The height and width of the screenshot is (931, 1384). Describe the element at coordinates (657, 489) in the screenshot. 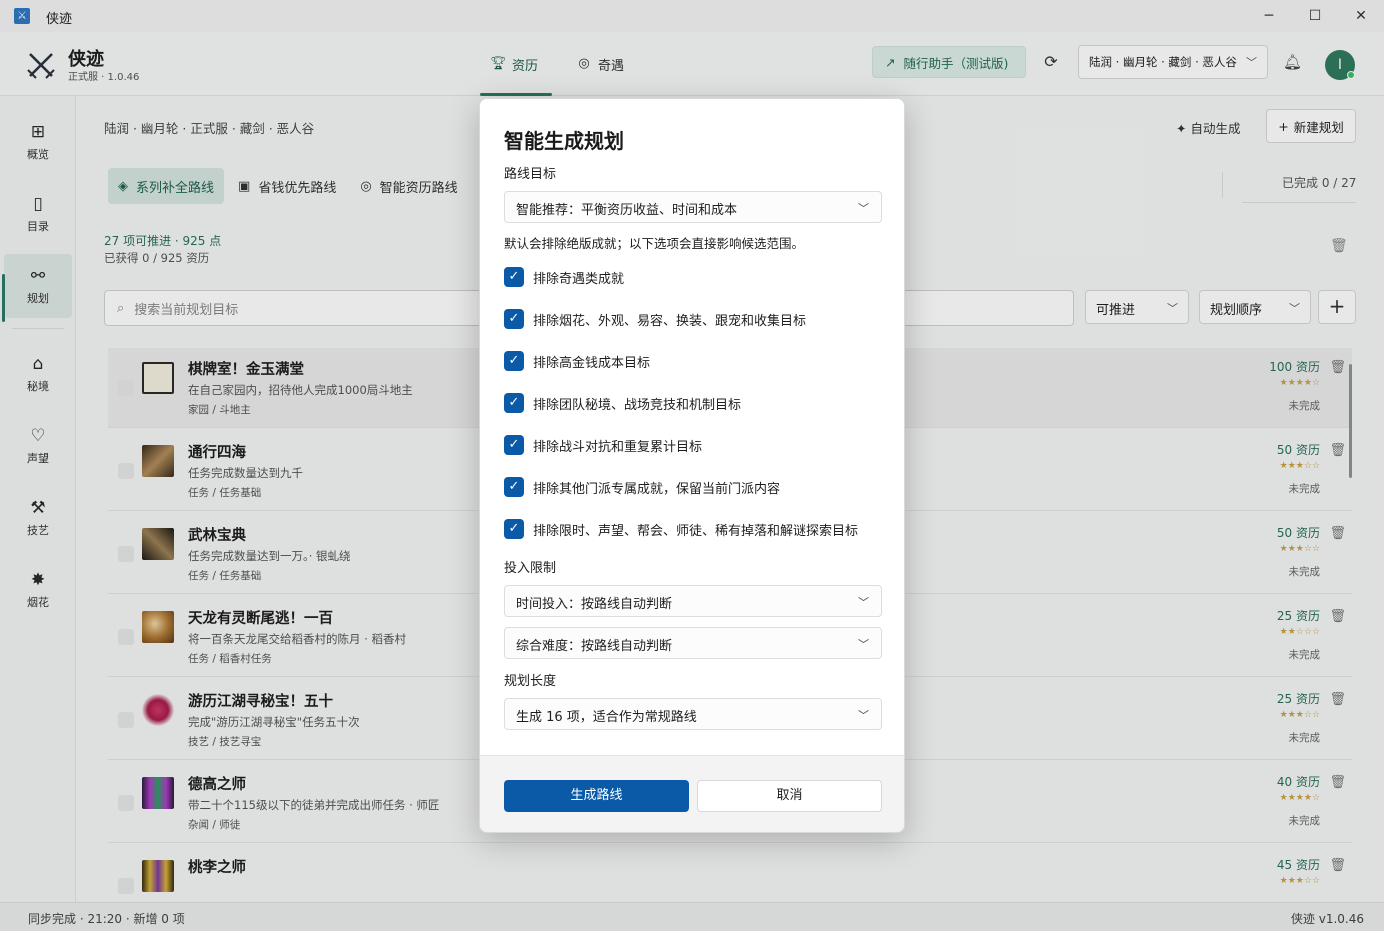

I see `option-label: 排除其他门派专属成就，保留当前门派内容` at that location.